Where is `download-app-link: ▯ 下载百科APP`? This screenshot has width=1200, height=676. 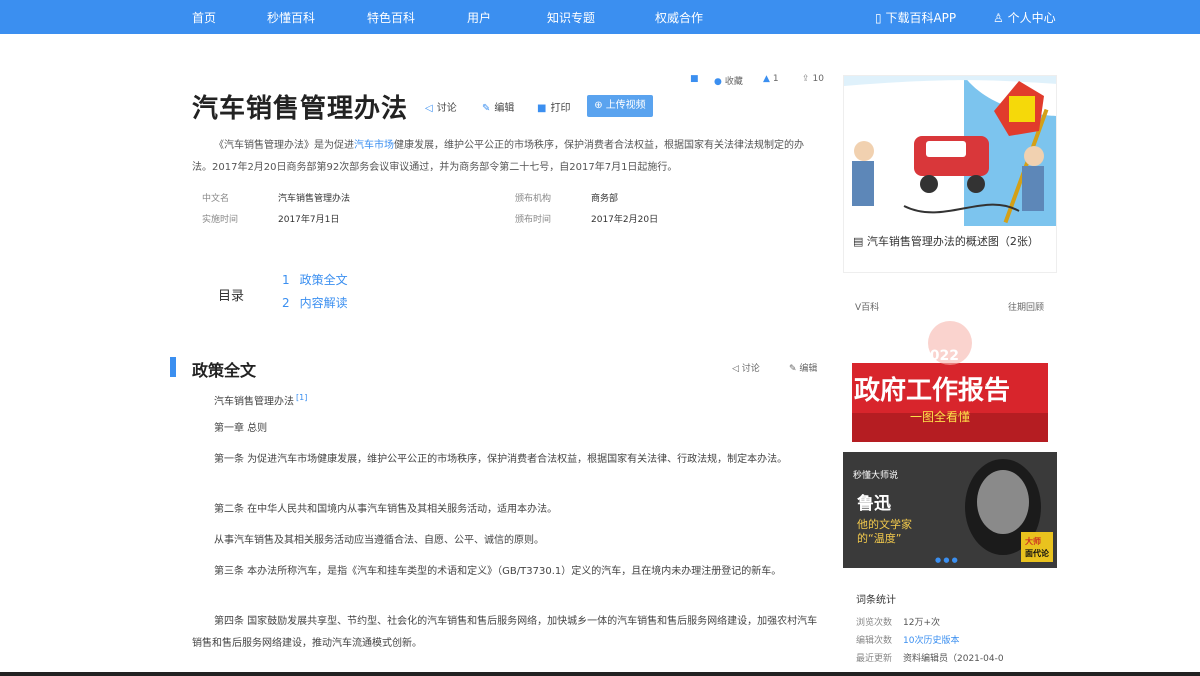 download-app-link: ▯ 下载百科APP is located at coordinates (915, 17).